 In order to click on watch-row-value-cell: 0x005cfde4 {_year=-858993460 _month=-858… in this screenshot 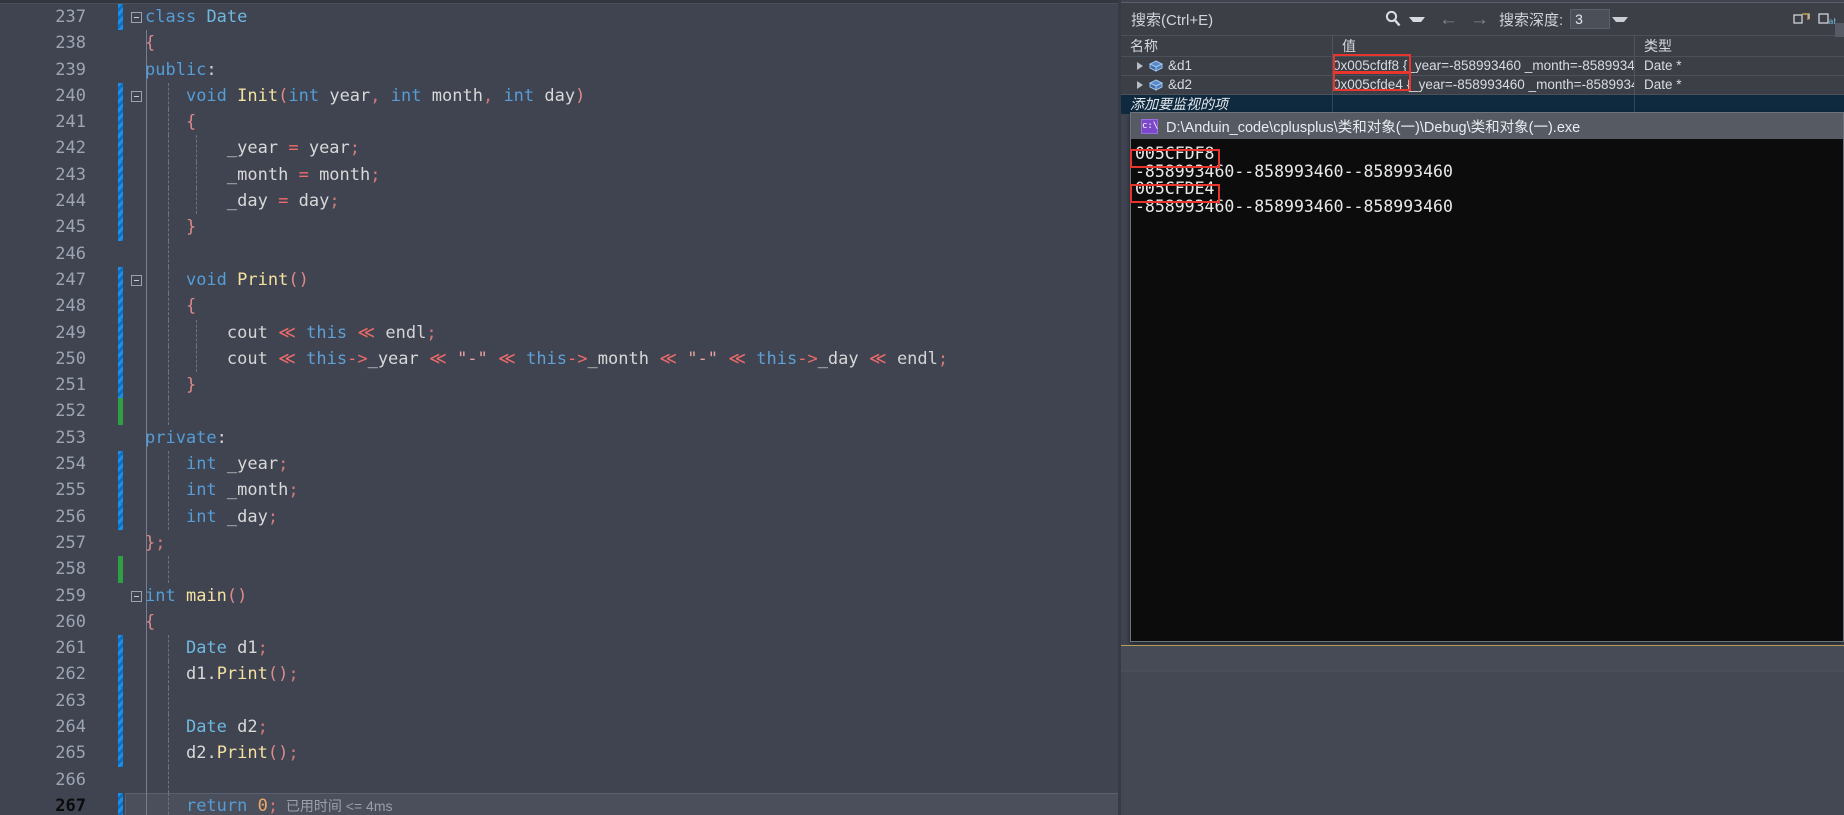, I will do `click(1484, 85)`.